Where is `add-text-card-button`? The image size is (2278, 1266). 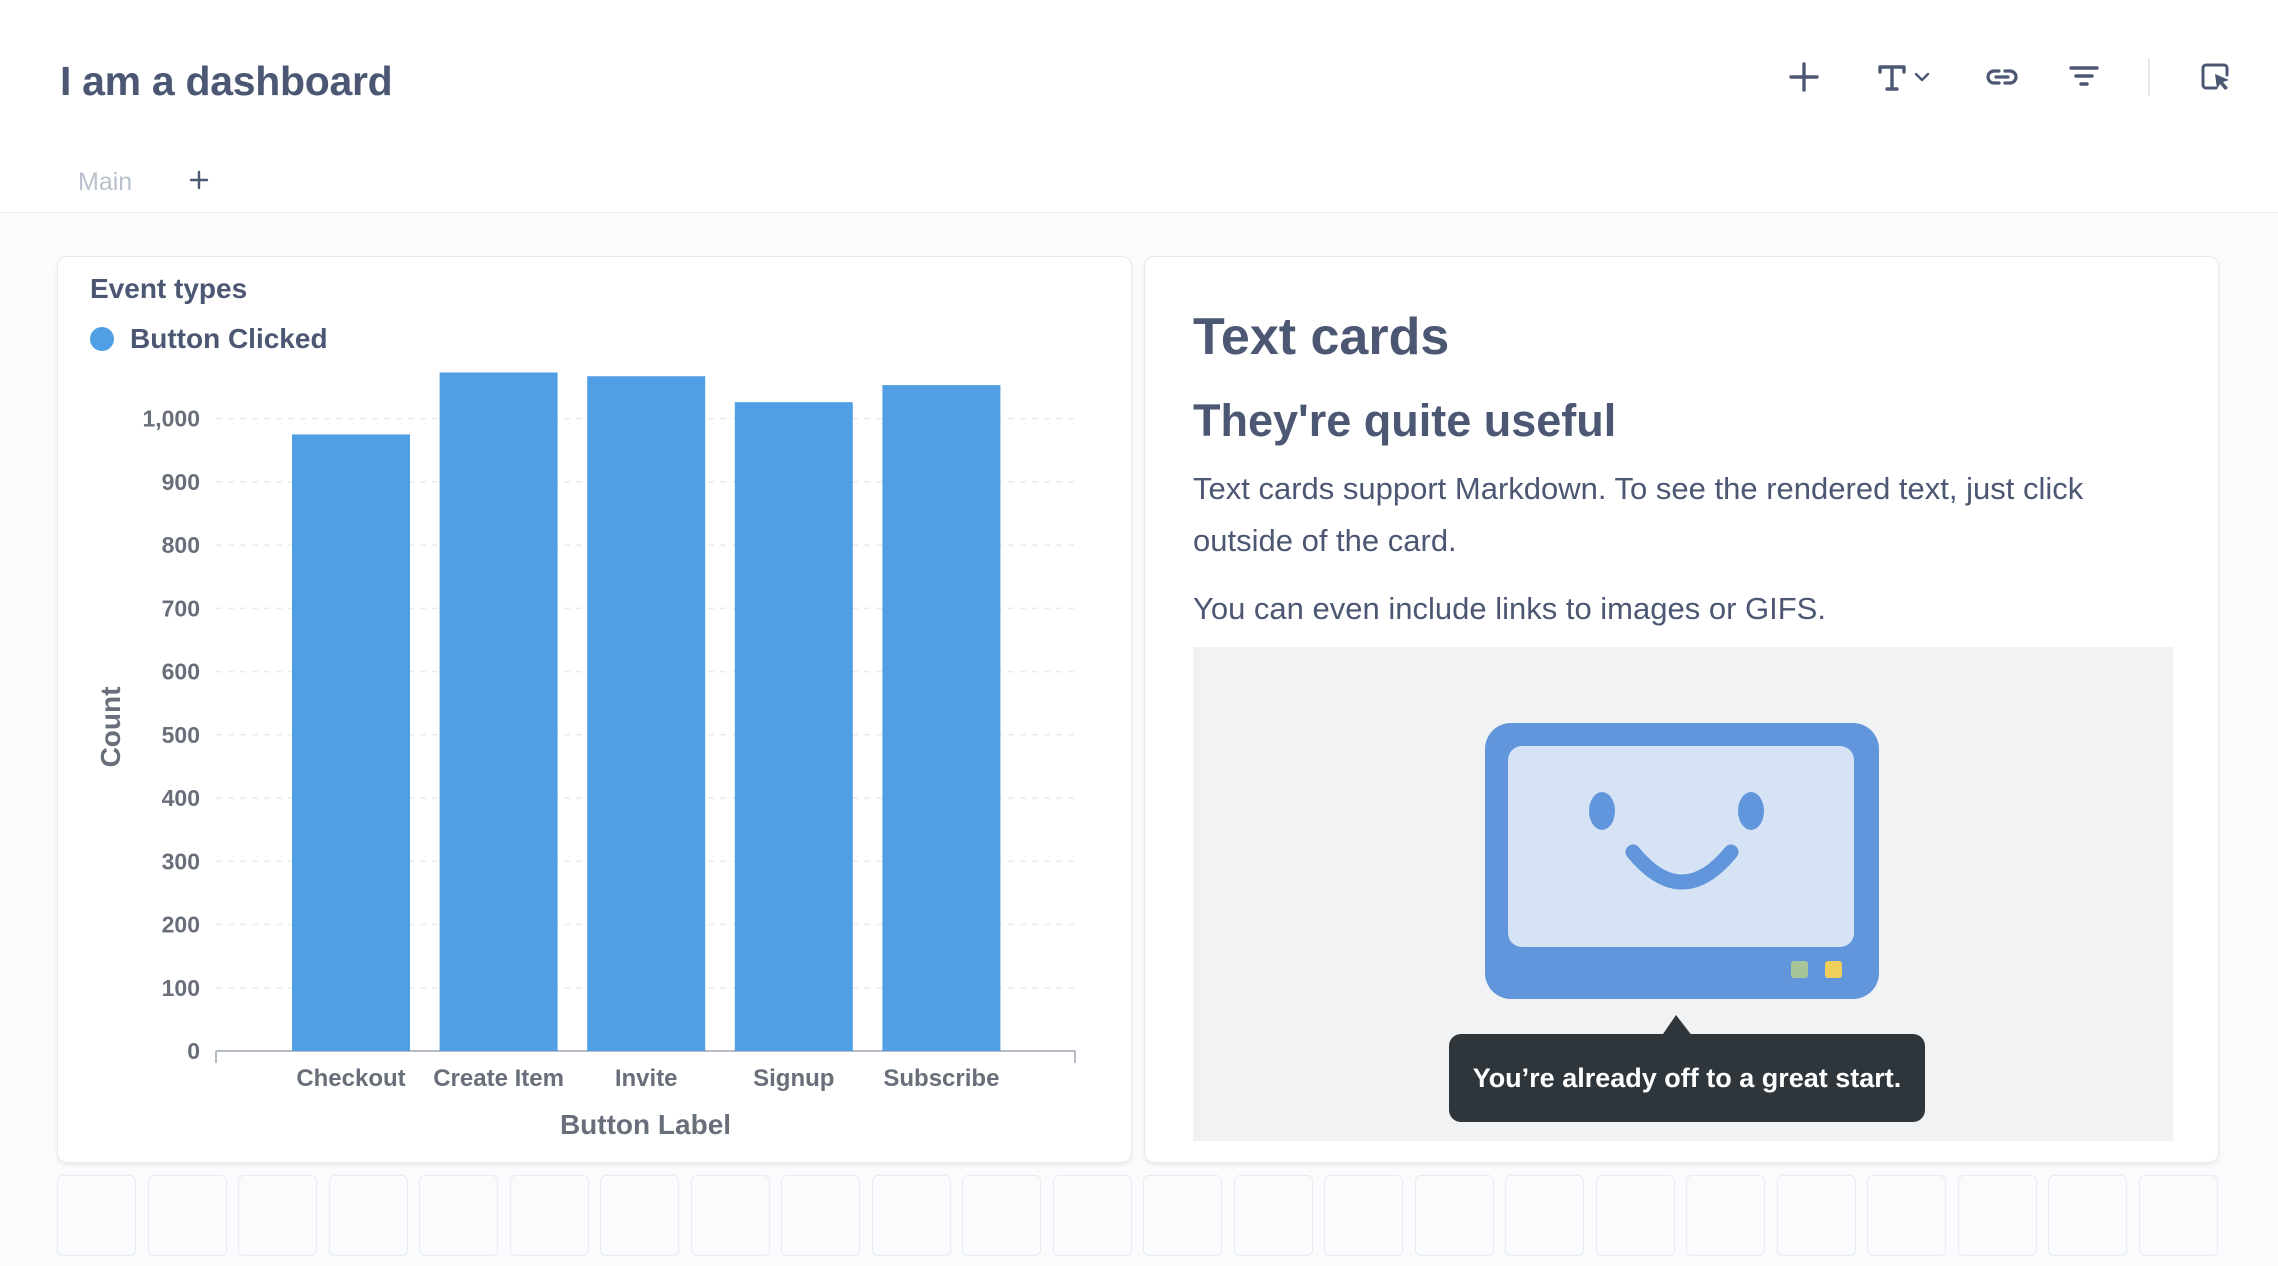
add-text-card-button is located at coordinates (1904, 77).